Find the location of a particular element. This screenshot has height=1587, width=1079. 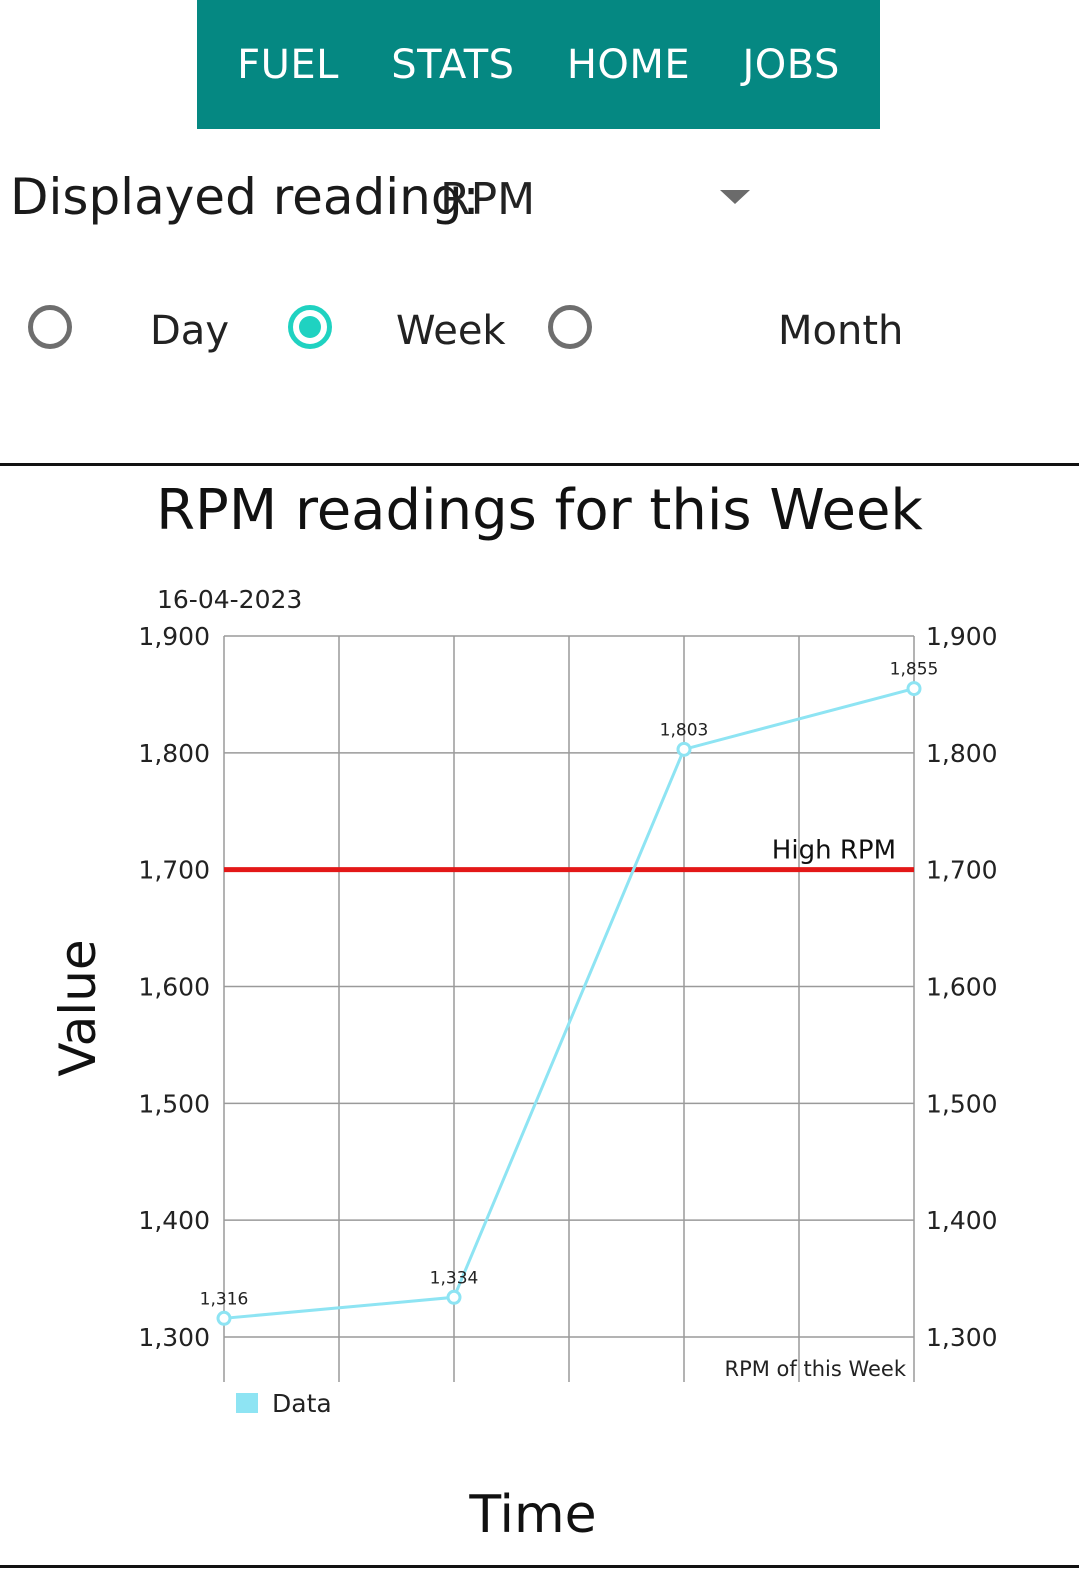

bottom-divider is located at coordinates (539, 1566).